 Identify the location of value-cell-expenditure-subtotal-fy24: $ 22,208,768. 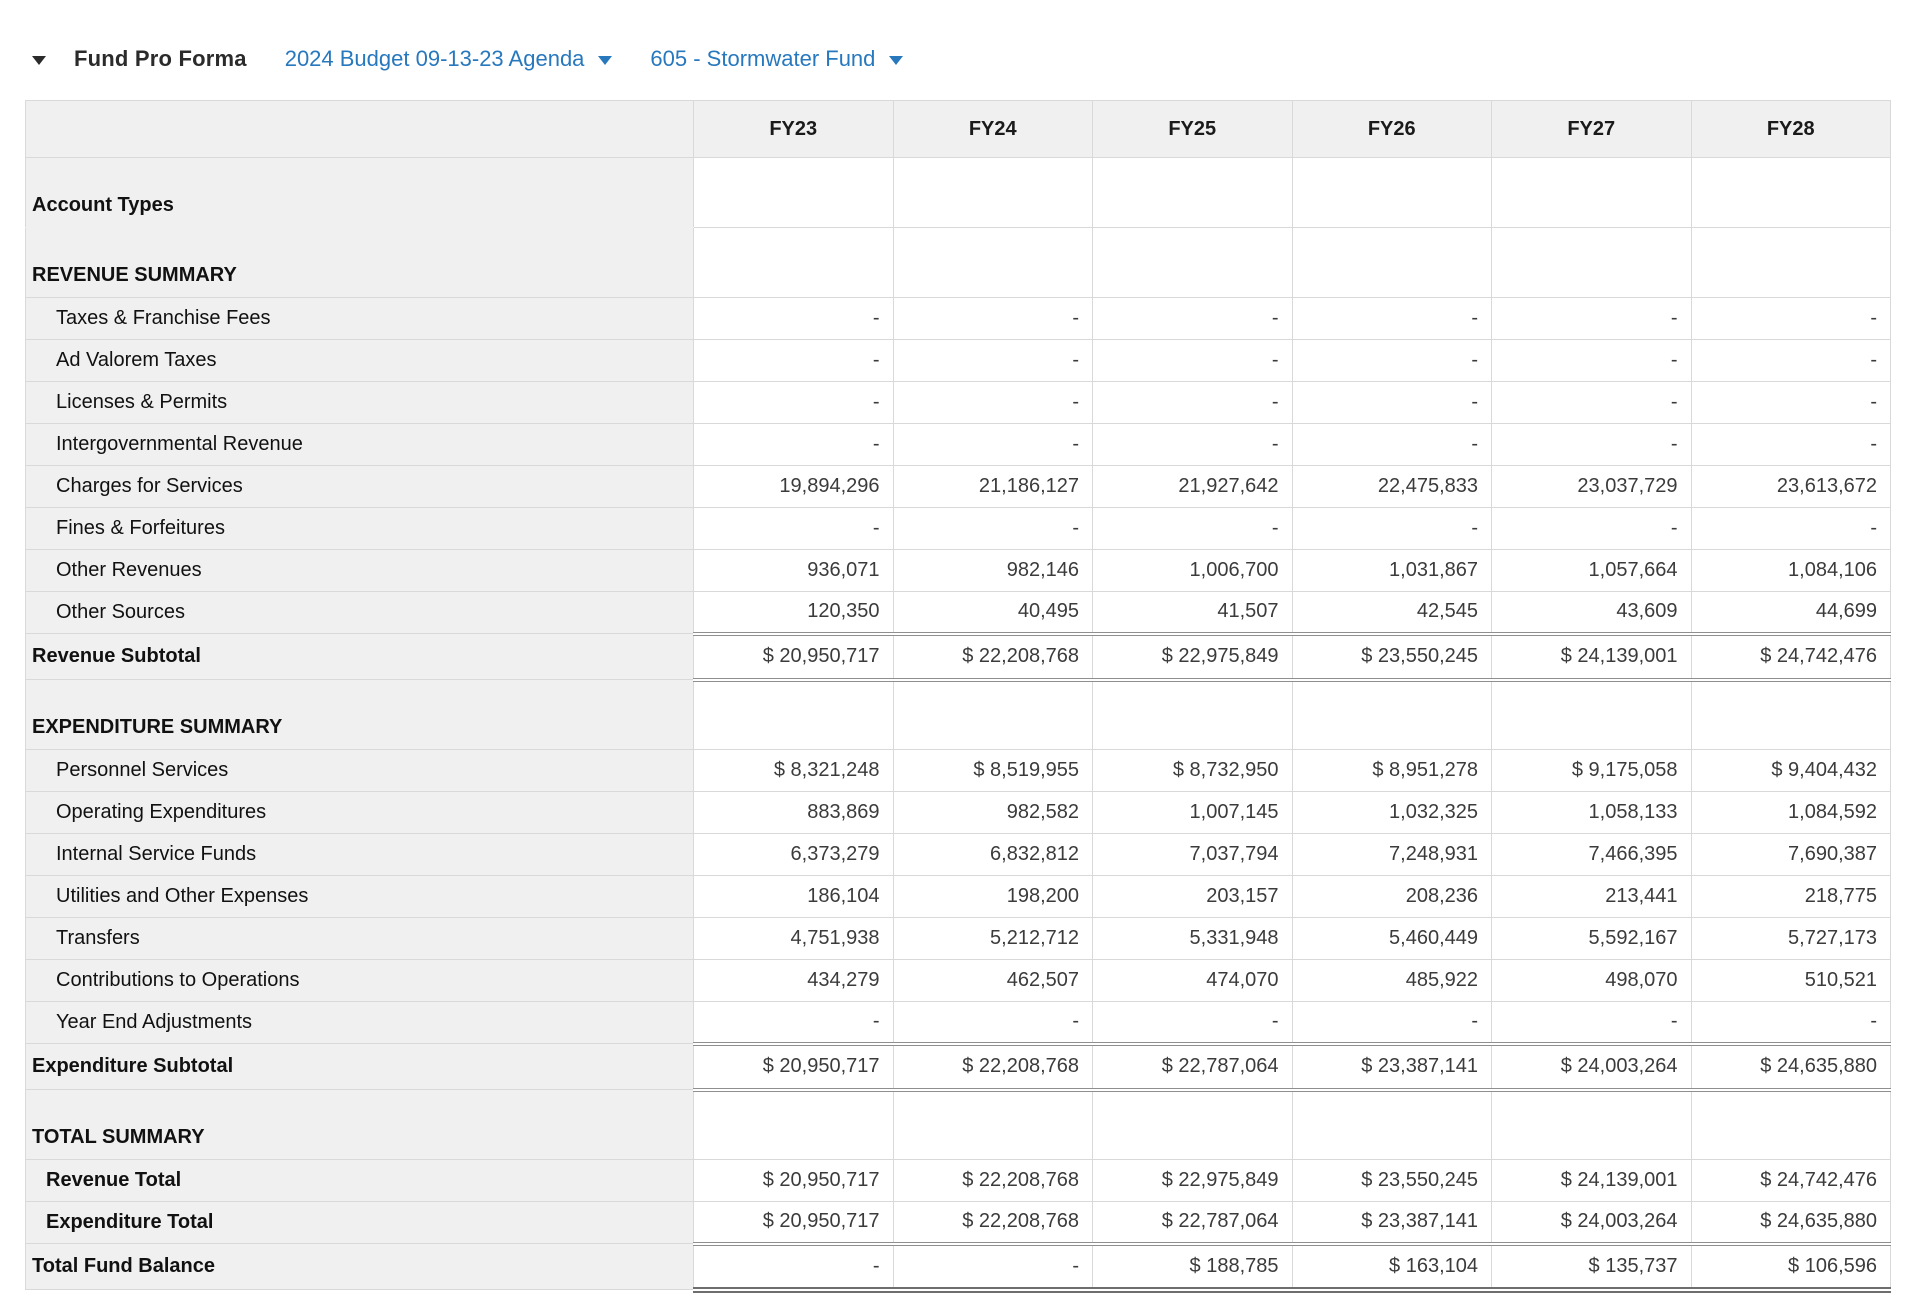
(992, 1066).